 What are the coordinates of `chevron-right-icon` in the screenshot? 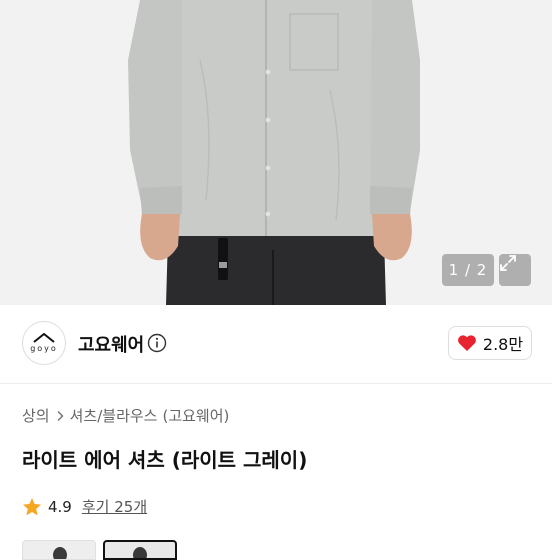 It's located at (60, 415).